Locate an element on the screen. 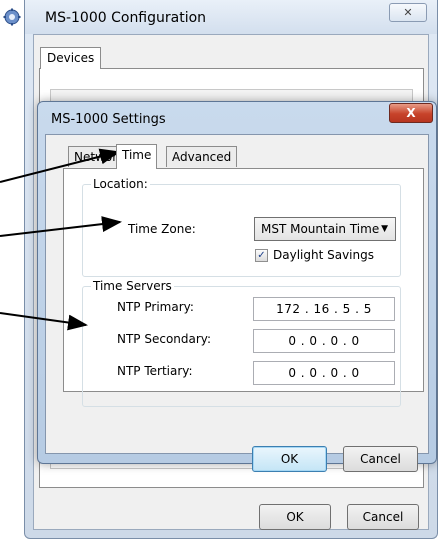 The width and height of the screenshot is (438, 539). outer-window-title: MS-1000 Configuration is located at coordinates (126, 18).